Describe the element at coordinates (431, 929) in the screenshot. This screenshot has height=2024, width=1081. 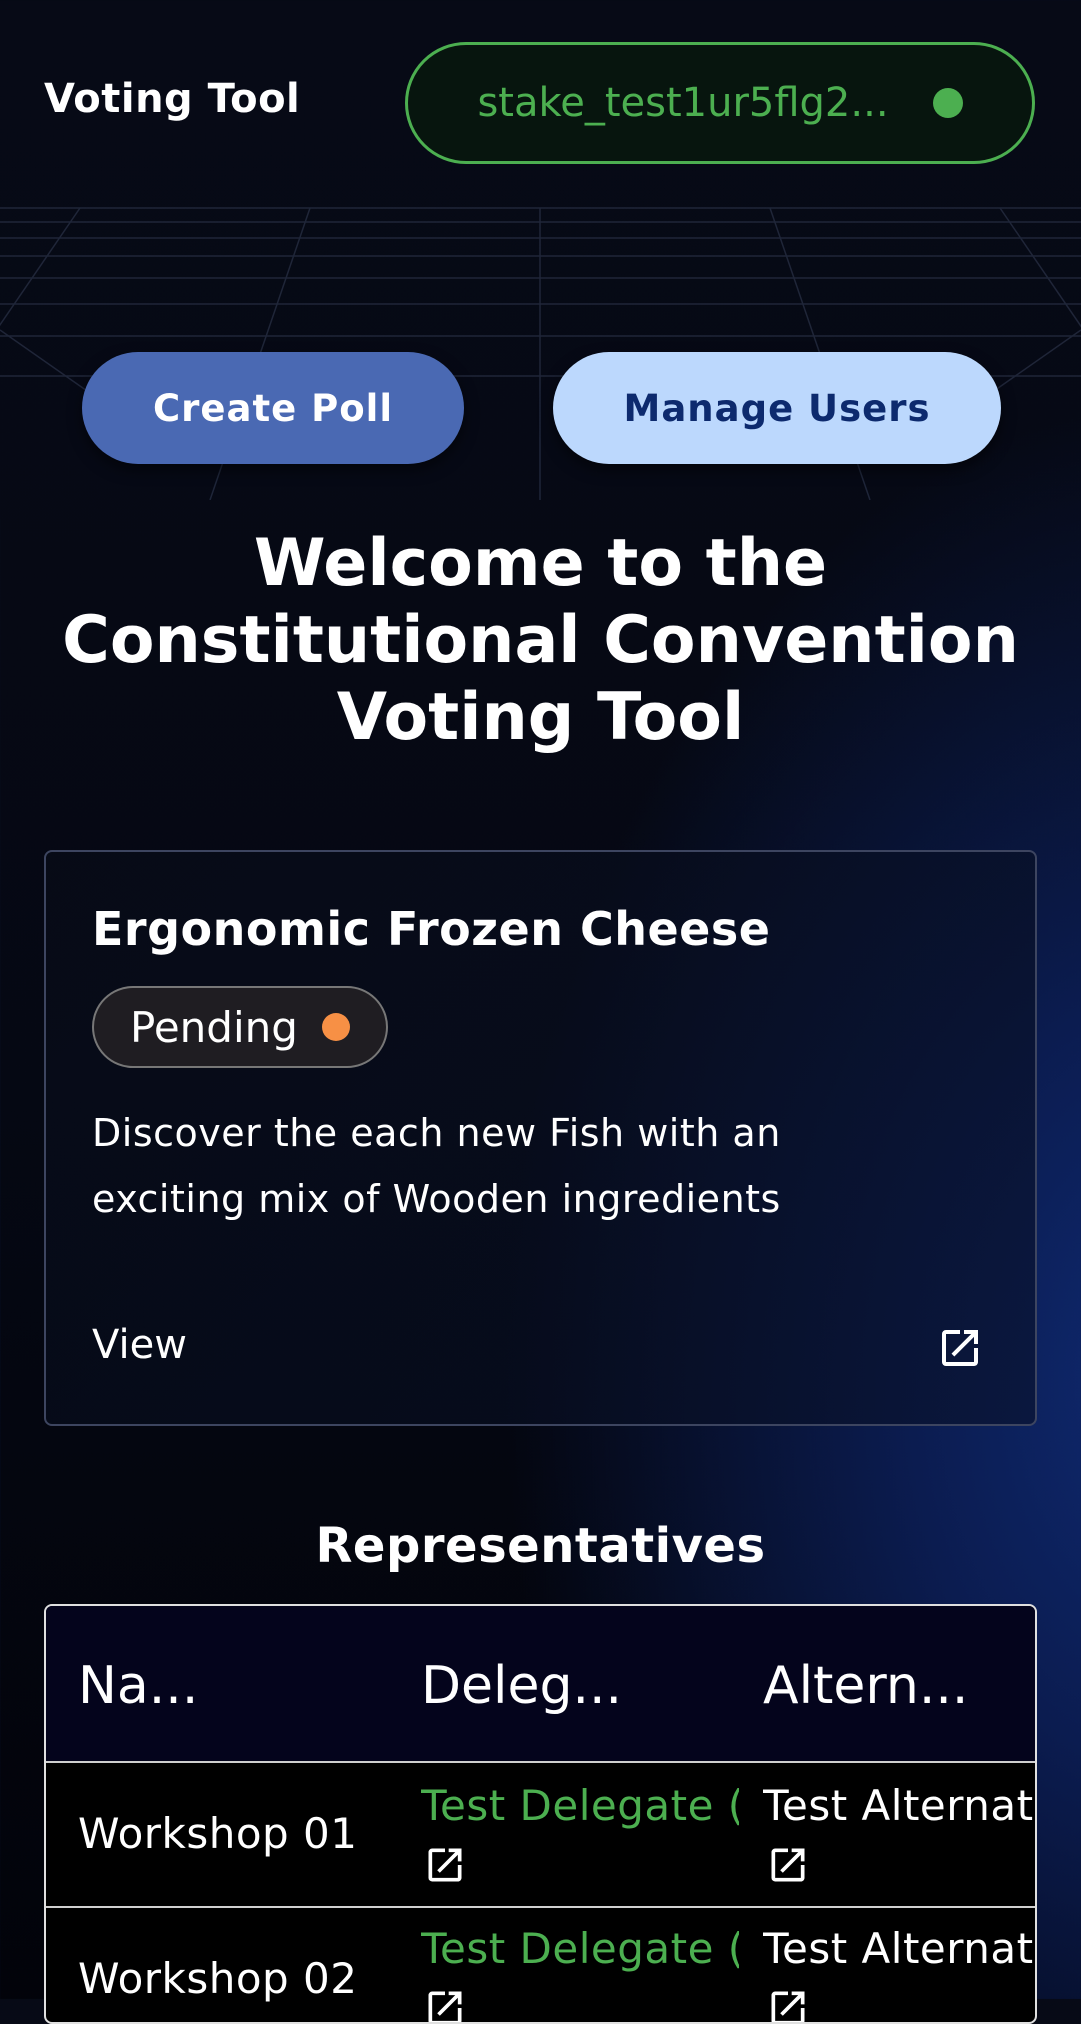
I see `poll-title: Ergonomic Frozen Cheese` at that location.